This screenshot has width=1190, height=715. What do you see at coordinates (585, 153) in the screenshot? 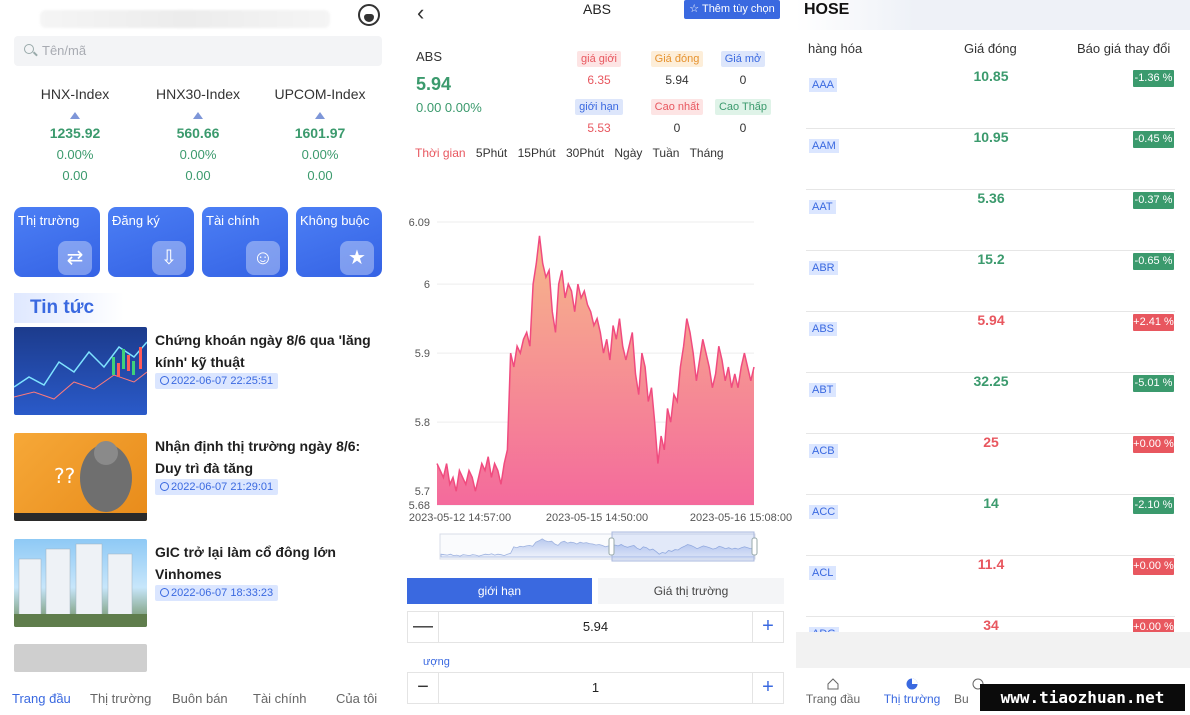
I see `tab-30min: 30Phút` at bounding box center [585, 153].